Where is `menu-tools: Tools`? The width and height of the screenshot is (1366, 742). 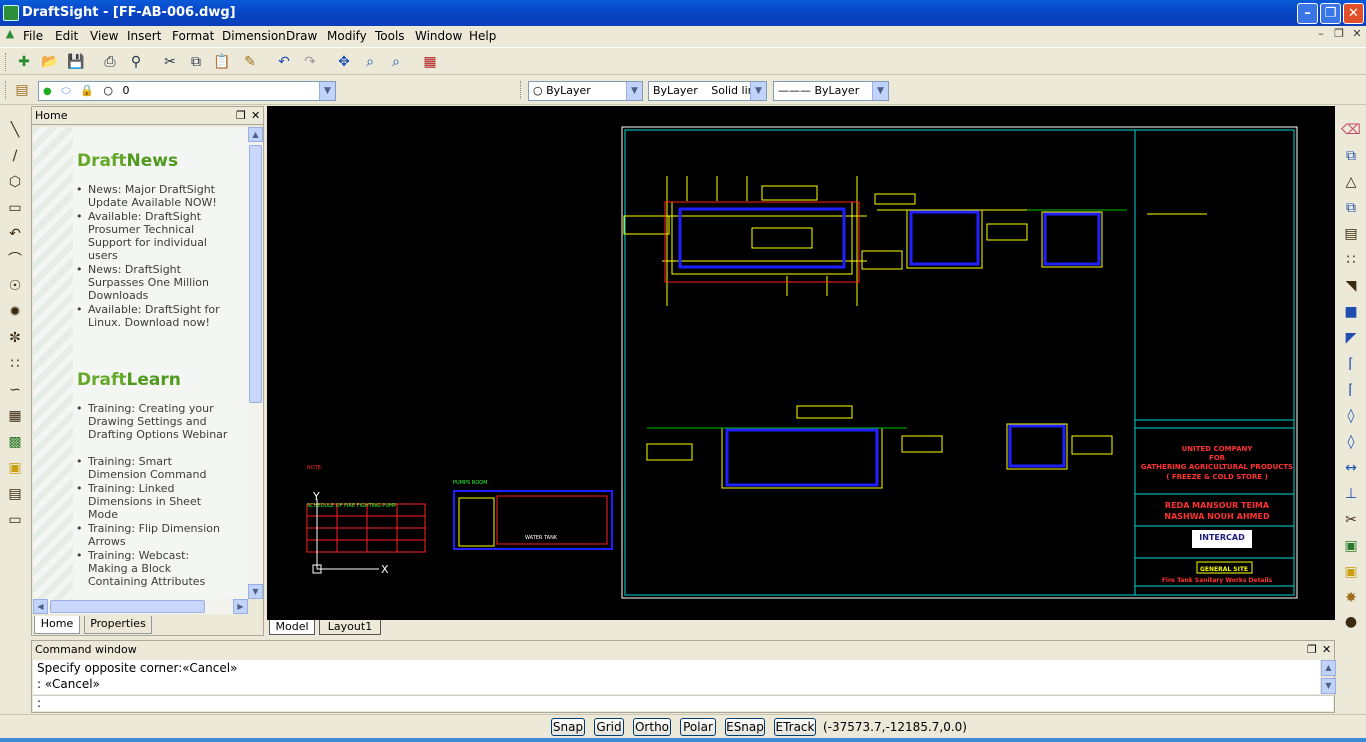 menu-tools: Tools is located at coordinates (390, 36).